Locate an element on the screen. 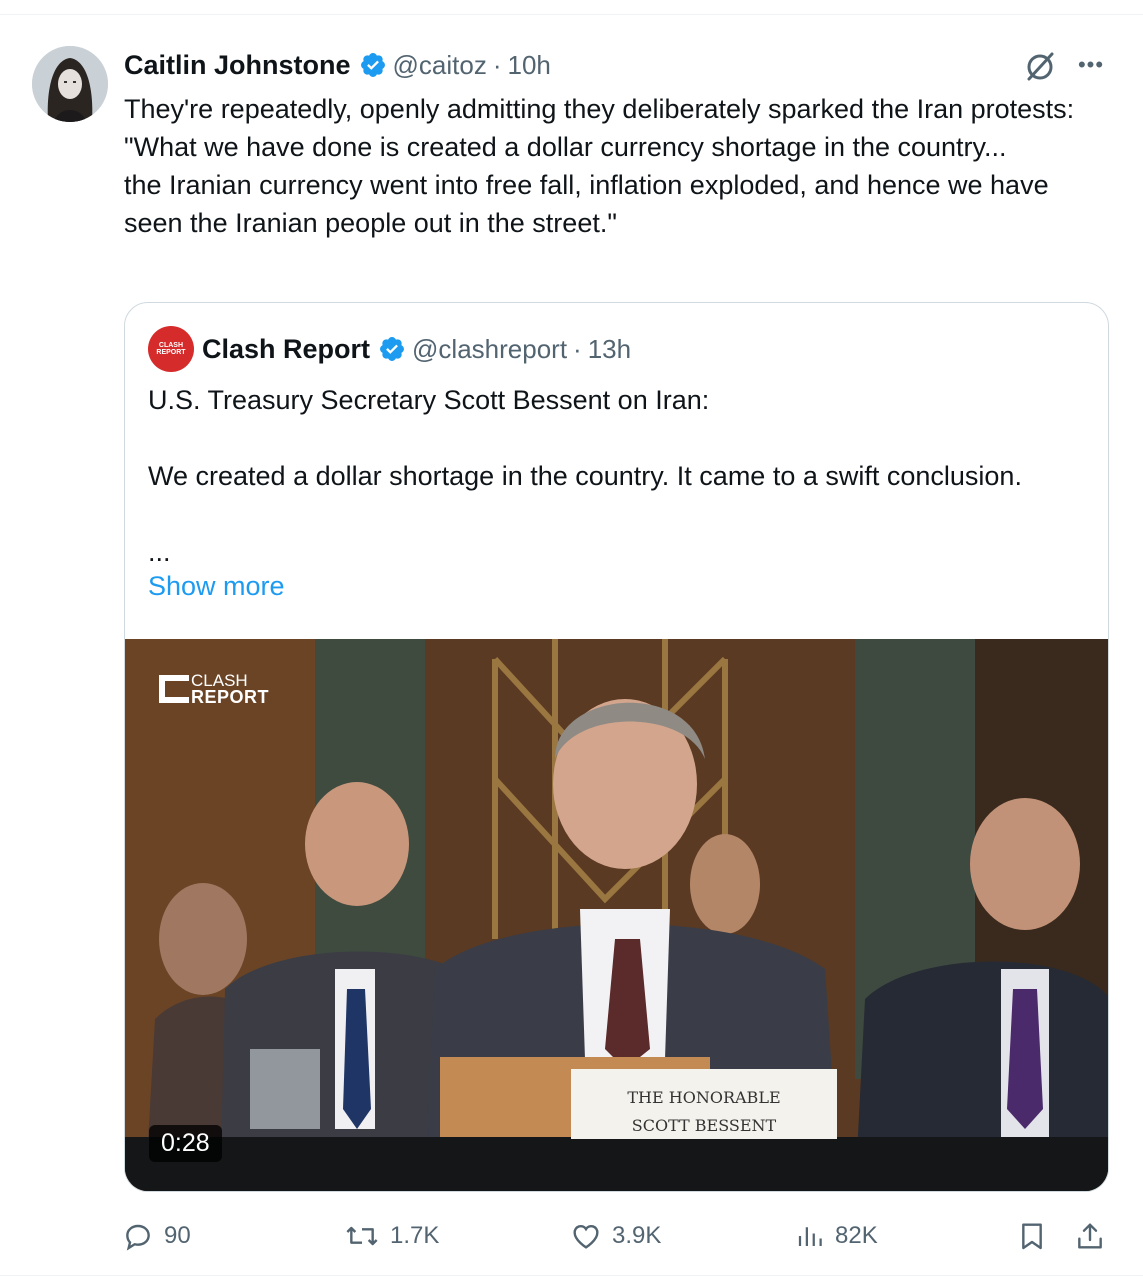 This screenshot has height=1280, width=1143. tweet-header: Caitlin Johnstone @caitoz · 10h is located at coordinates (337, 65).